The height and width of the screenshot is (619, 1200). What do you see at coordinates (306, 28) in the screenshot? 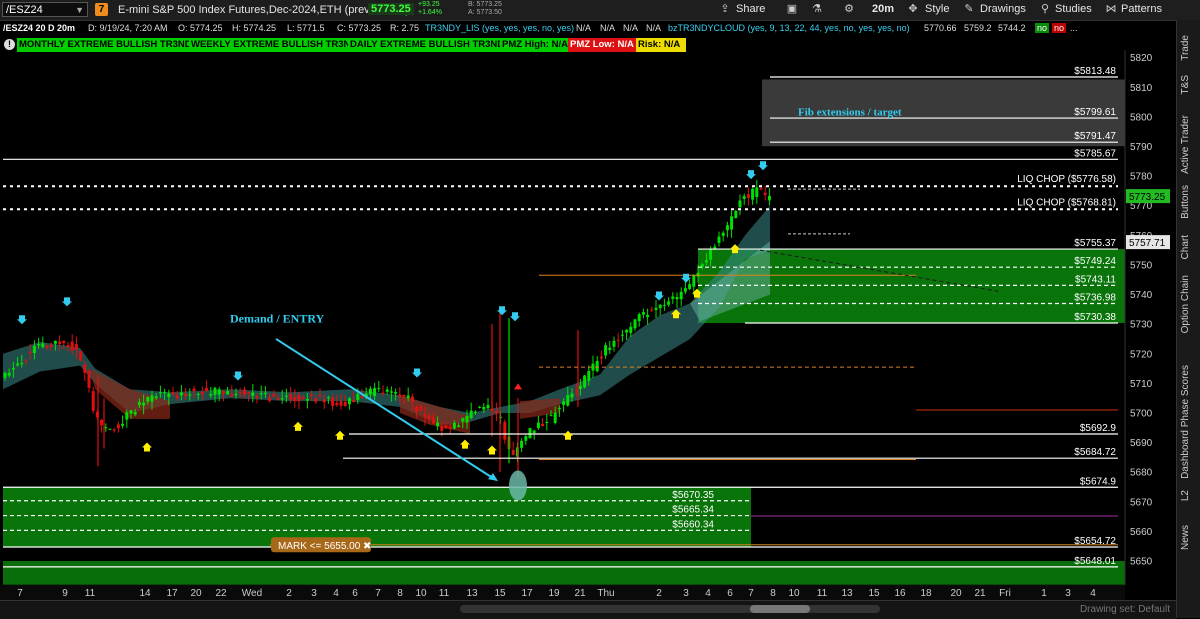
I see `bar-low: L: 5771.5` at bounding box center [306, 28].